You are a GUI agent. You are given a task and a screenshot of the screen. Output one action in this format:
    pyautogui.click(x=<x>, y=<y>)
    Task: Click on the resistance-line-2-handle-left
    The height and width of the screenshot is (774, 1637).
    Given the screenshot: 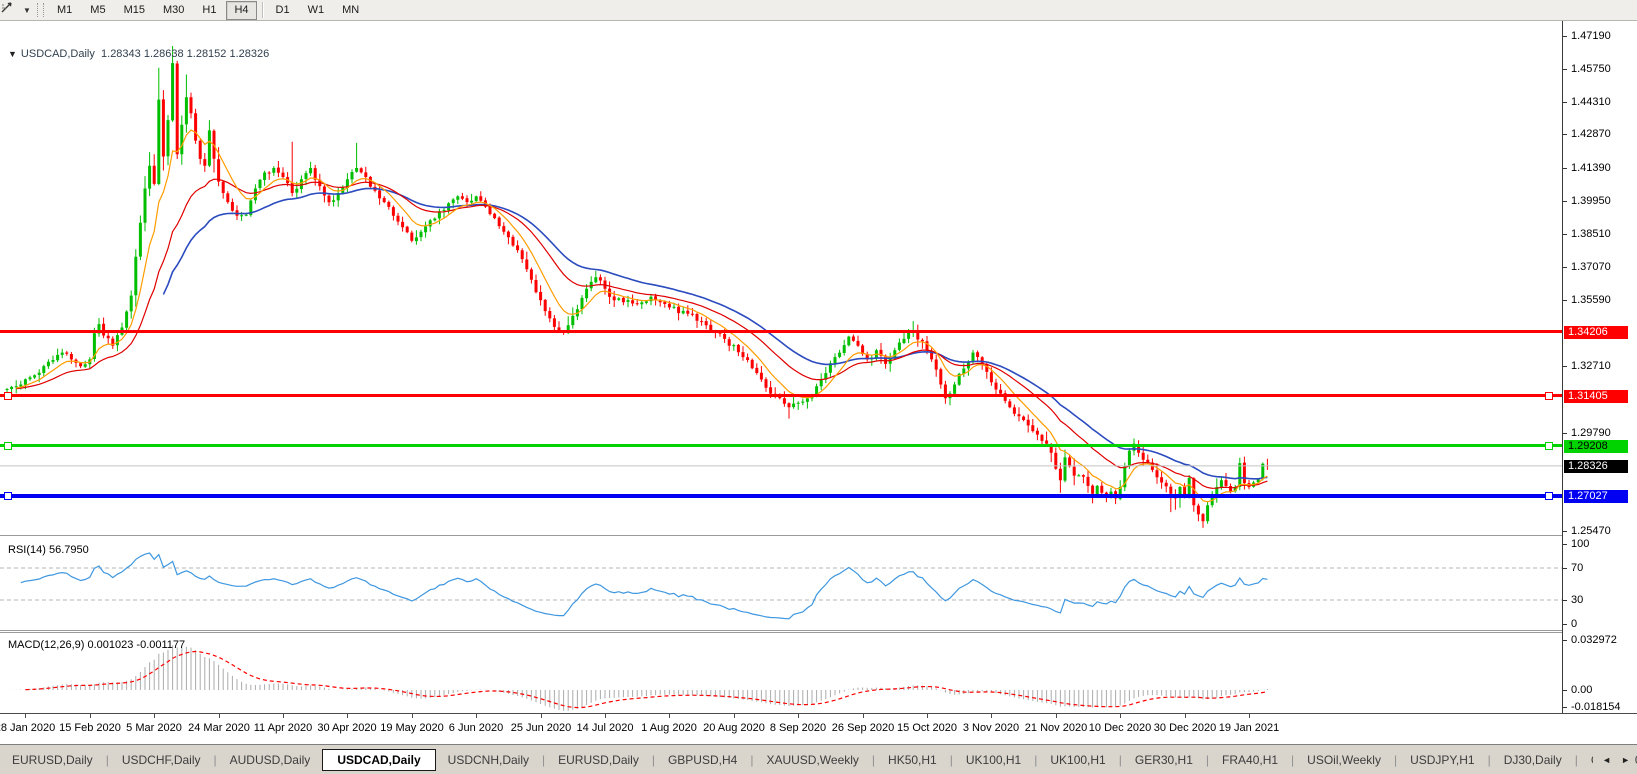 What is the action you would take?
    pyautogui.click(x=8, y=395)
    